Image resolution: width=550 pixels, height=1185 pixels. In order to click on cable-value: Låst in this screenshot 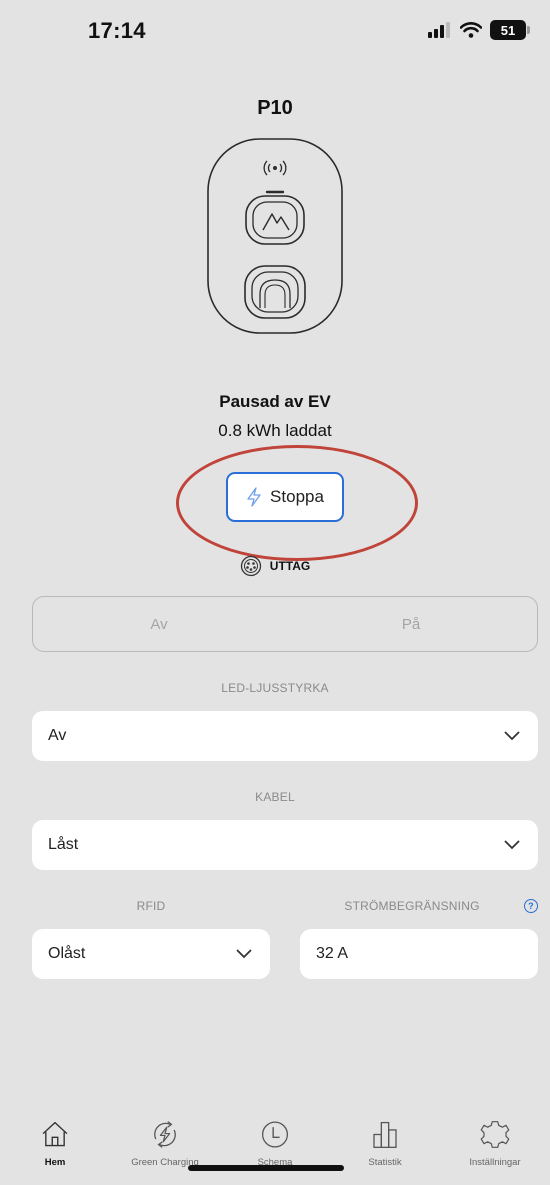, I will do `click(63, 844)`.